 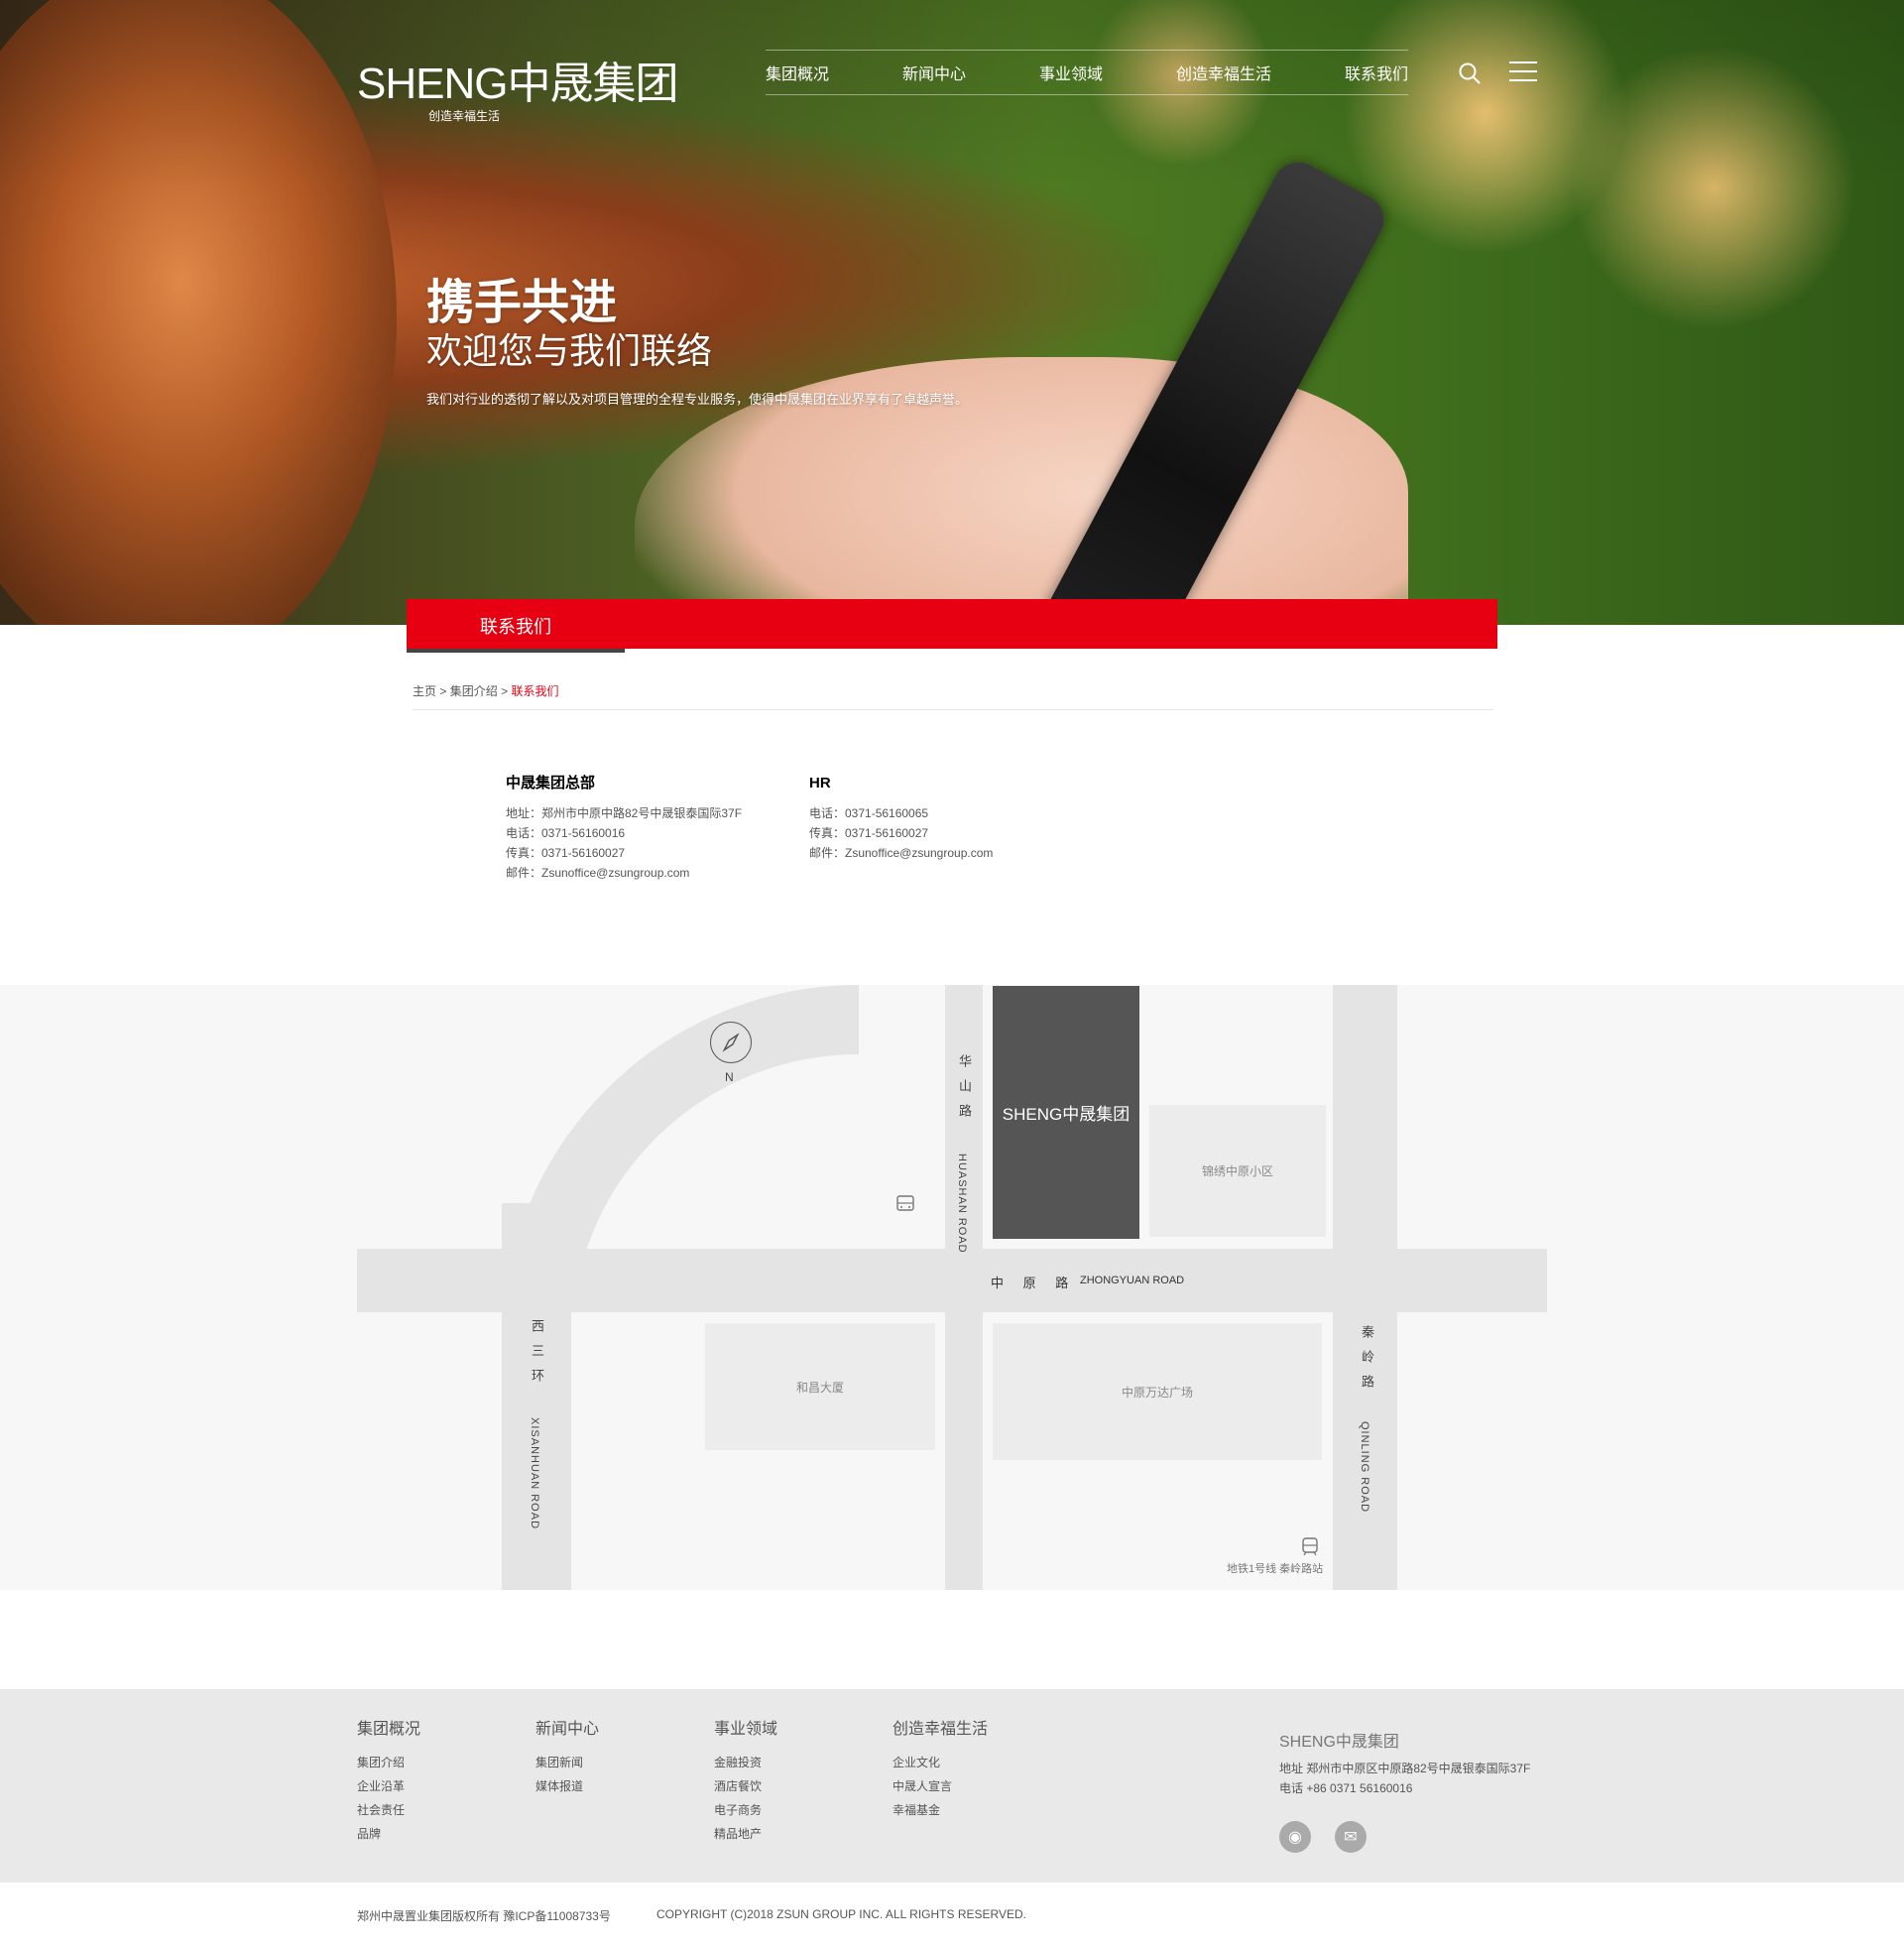 What do you see at coordinates (964, 1091) in the screenshot?
I see `label-huashan: 华山路` at bounding box center [964, 1091].